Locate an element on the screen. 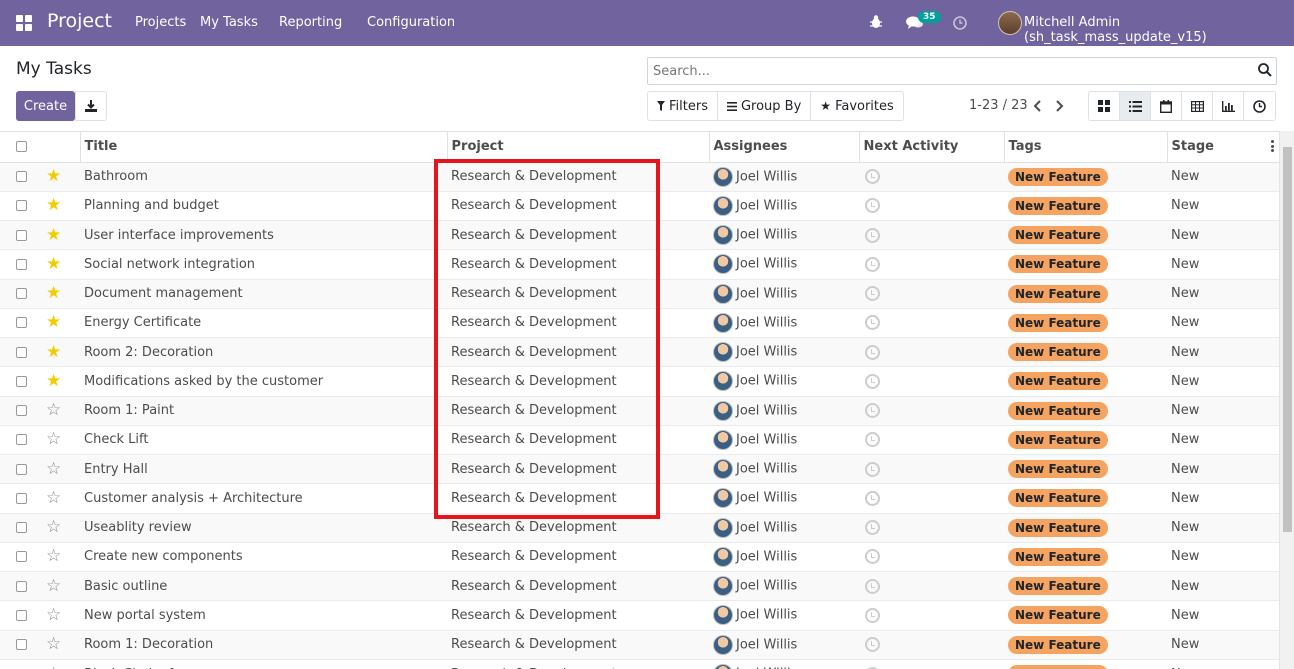  view-graph-button is located at coordinates (1228, 106).